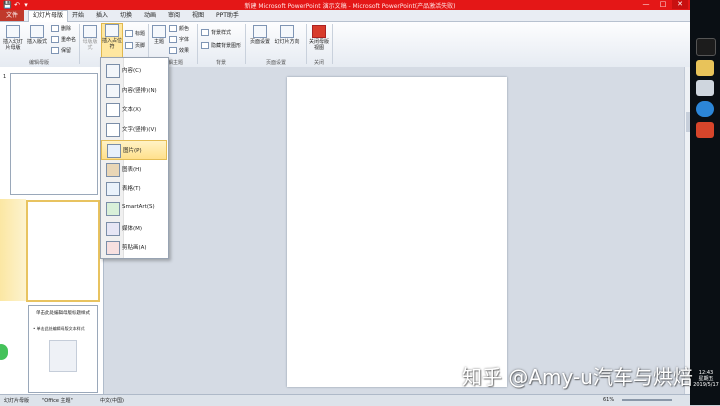  Describe the element at coordinates (112, 401) in the screenshot. I see `status-language: 中文(中国)` at that location.